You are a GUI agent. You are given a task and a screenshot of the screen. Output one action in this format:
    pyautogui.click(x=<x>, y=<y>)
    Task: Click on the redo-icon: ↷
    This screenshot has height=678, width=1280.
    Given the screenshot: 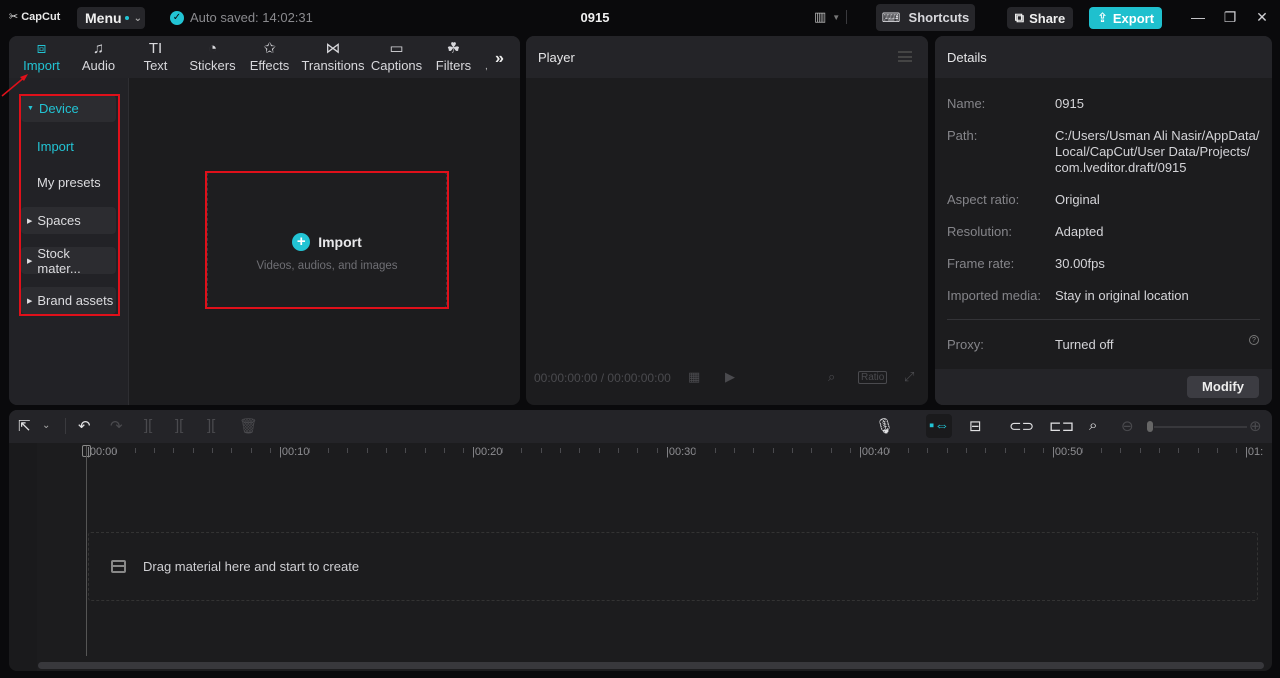 What is the action you would take?
    pyautogui.click(x=116, y=426)
    